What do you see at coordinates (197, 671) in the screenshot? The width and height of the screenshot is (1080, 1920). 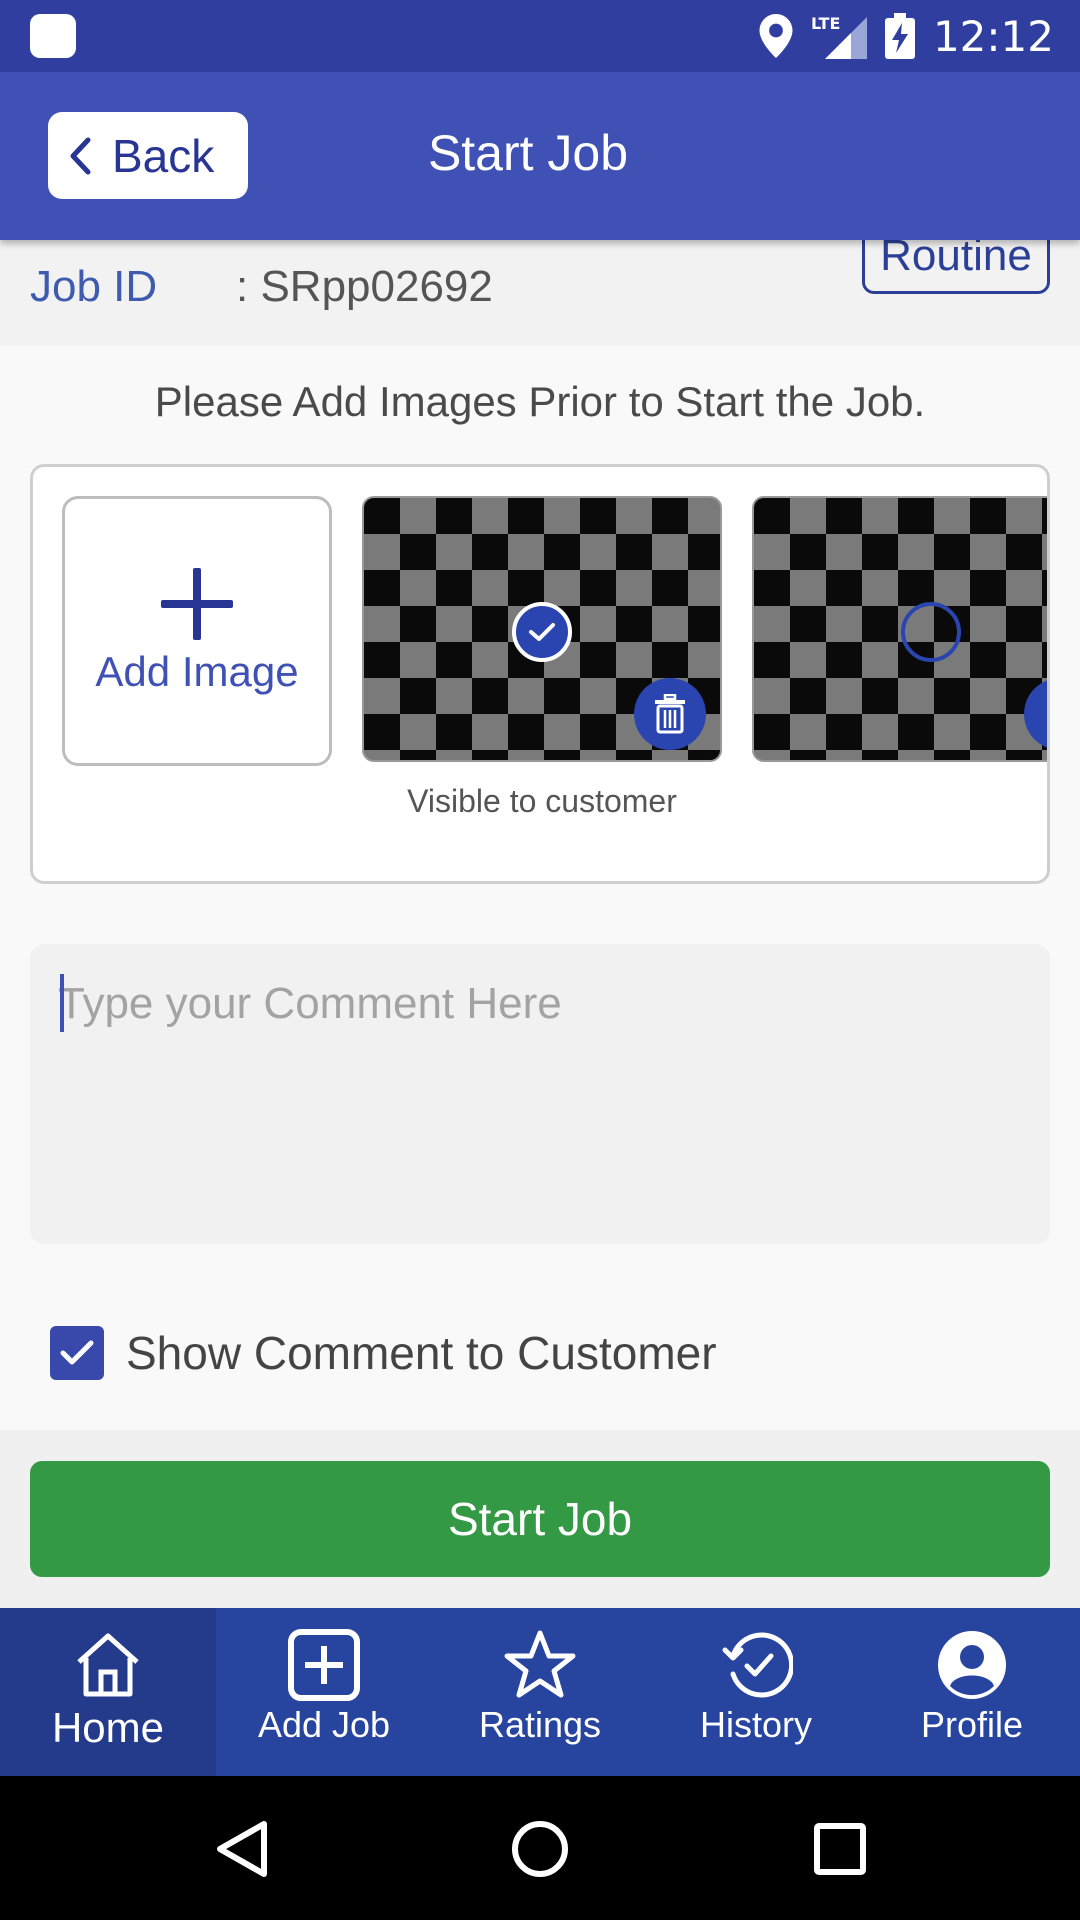 I see `add-image-label: Add Image` at bounding box center [197, 671].